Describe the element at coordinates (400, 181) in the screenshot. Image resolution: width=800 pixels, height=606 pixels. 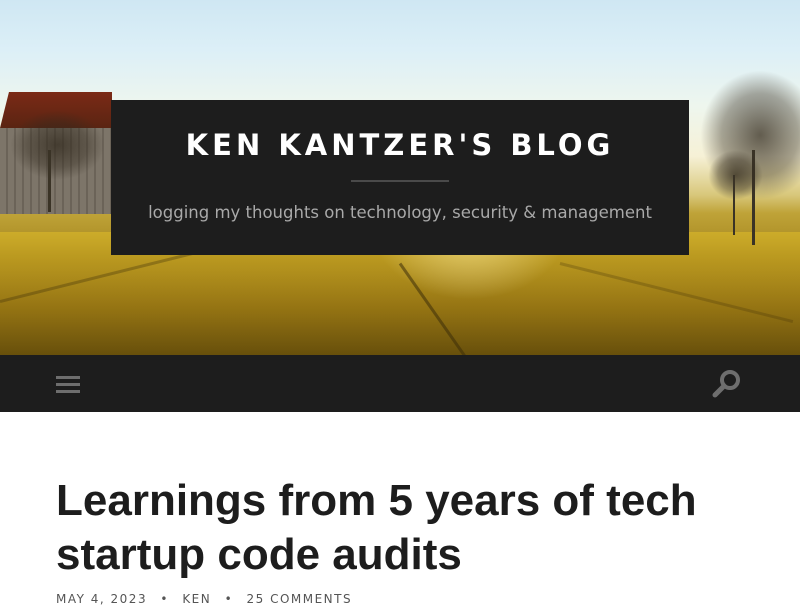
I see `title-divider` at that location.